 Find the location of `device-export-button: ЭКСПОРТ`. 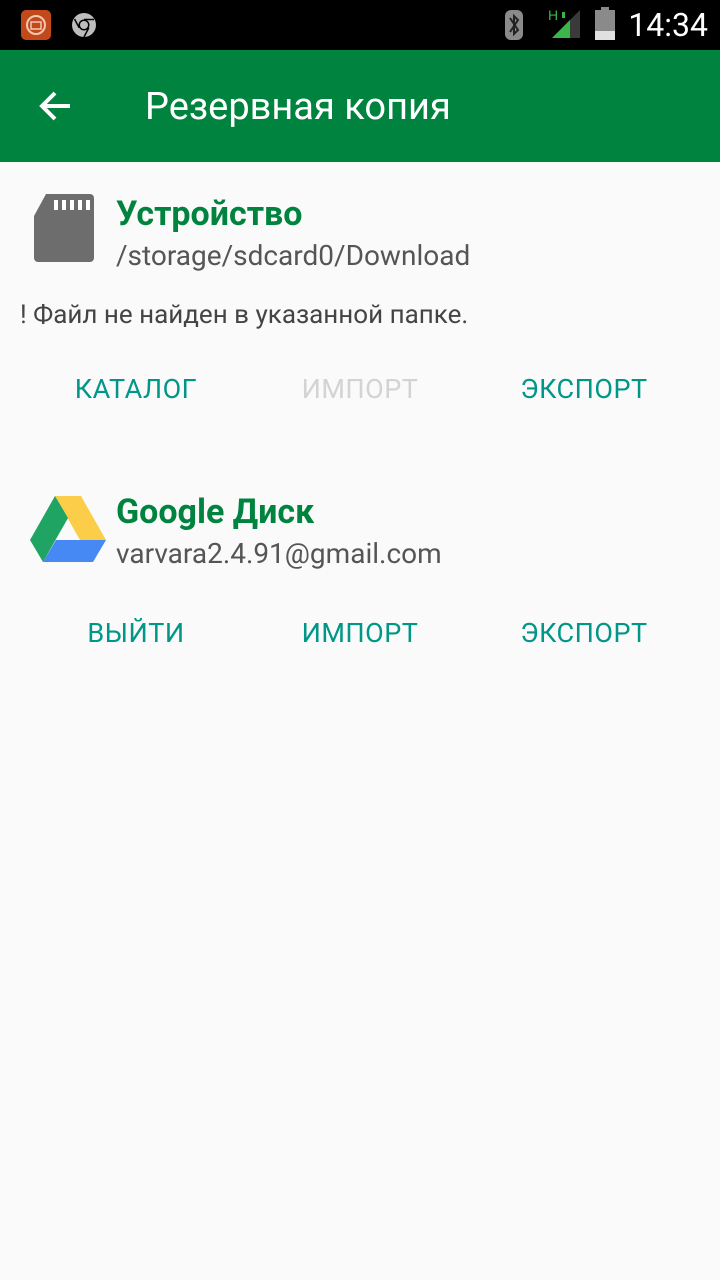

device-export-button: ЭКСПОРТ is located at coordinates (584, 389).